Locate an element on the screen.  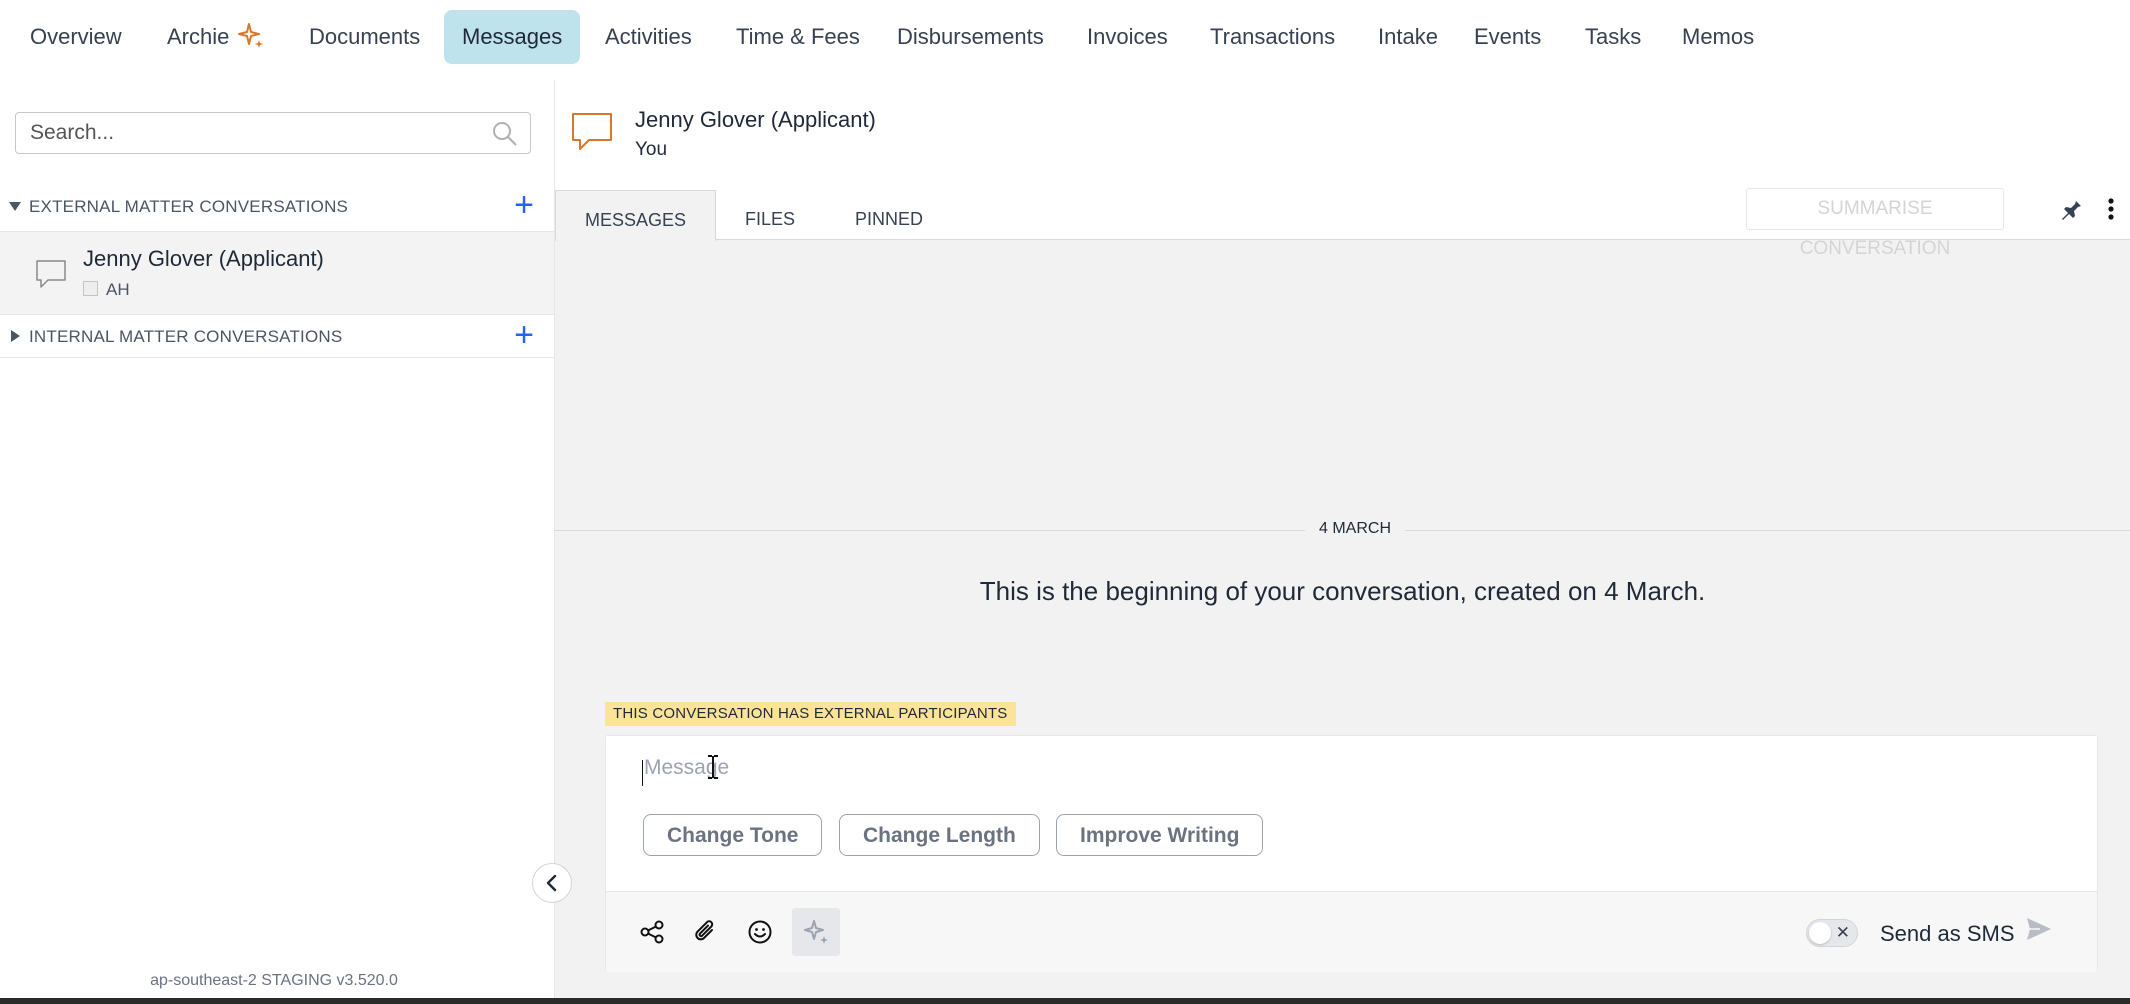
chevron-left-icon is located at coordinates (551, 883).